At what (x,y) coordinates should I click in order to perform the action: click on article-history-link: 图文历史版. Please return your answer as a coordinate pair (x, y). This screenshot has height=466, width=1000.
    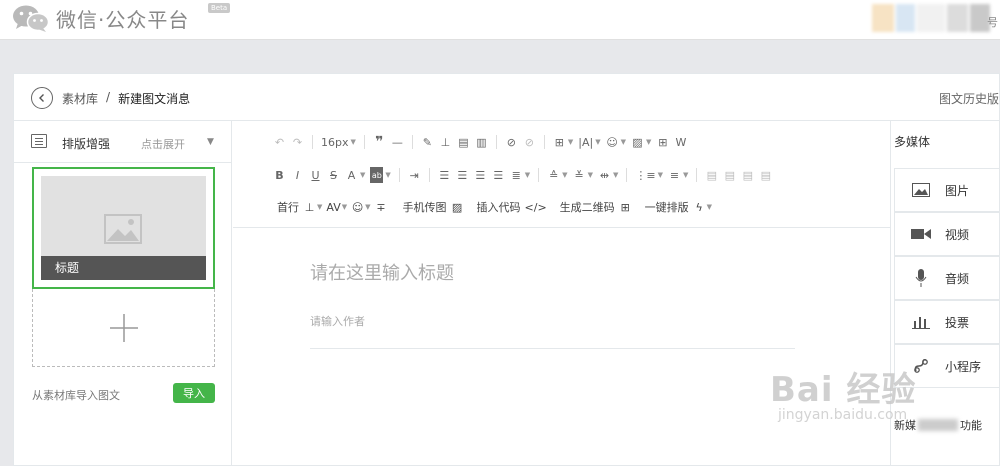
    Looking at the image, I should click on (969, 98).